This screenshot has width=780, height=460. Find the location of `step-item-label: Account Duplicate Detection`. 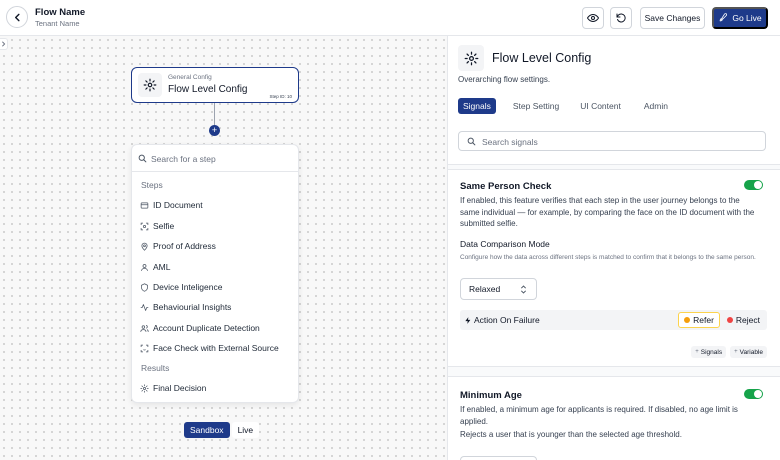

step-item-label: Account Duplicate Detection is located at coordinates (206, 328).